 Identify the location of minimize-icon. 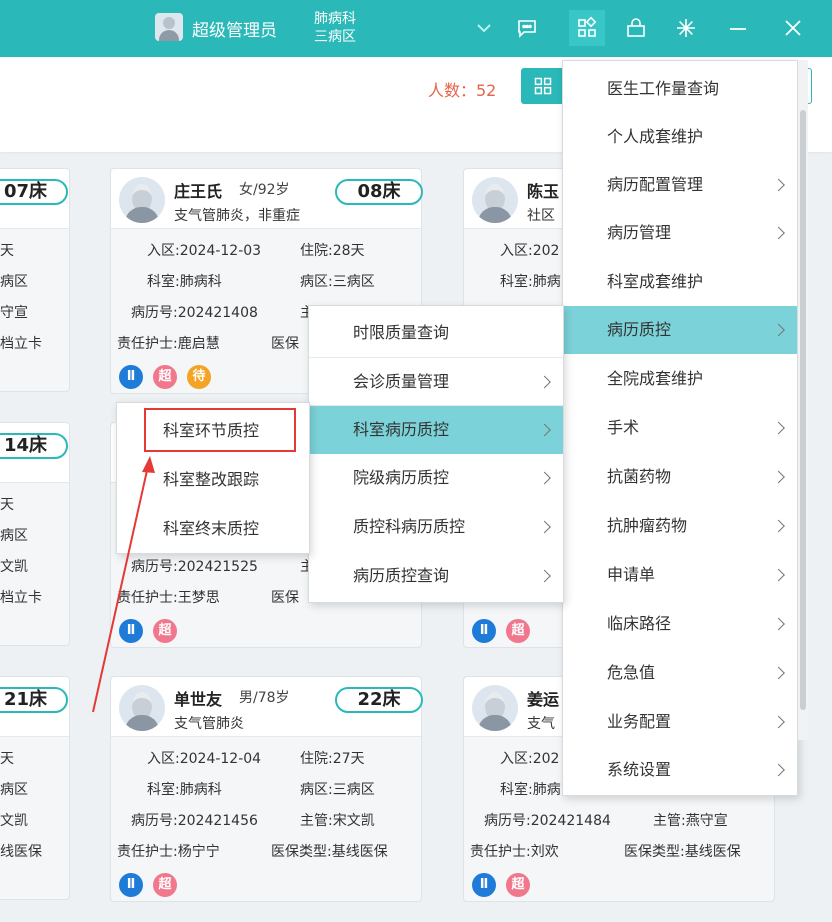
(738, 28).